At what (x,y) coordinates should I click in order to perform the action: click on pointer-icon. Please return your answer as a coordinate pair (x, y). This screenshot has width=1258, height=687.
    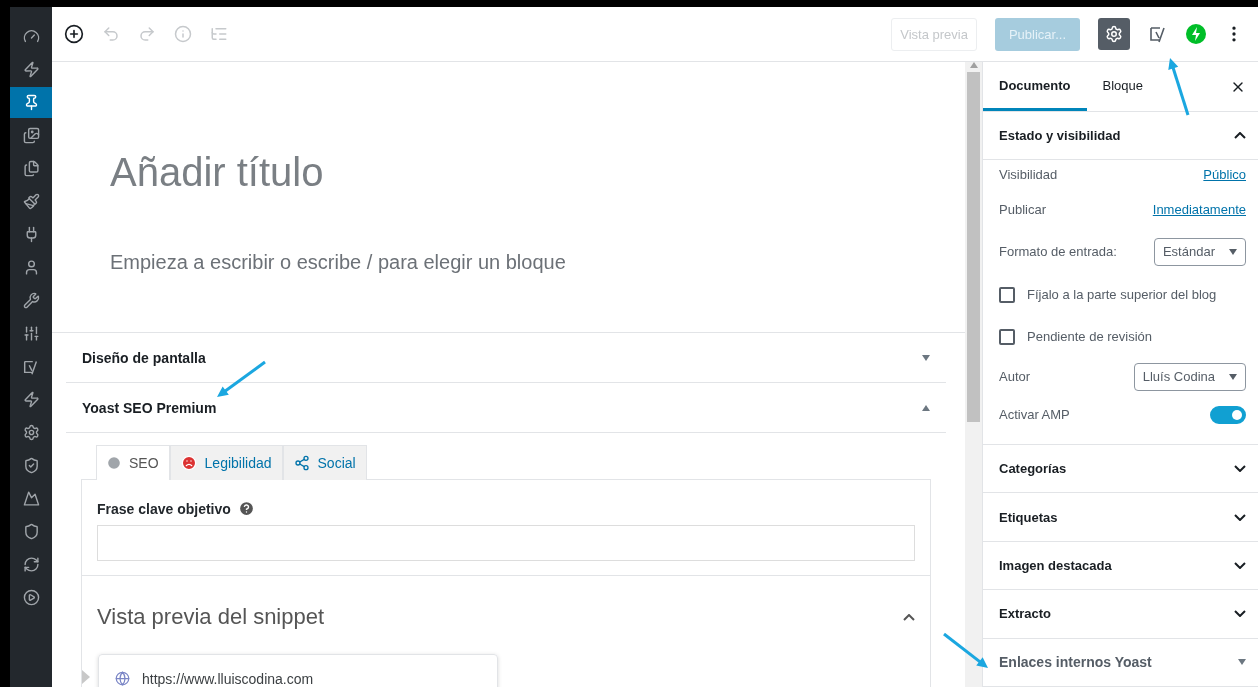
    Looking at the image, I should click on (86, 677).